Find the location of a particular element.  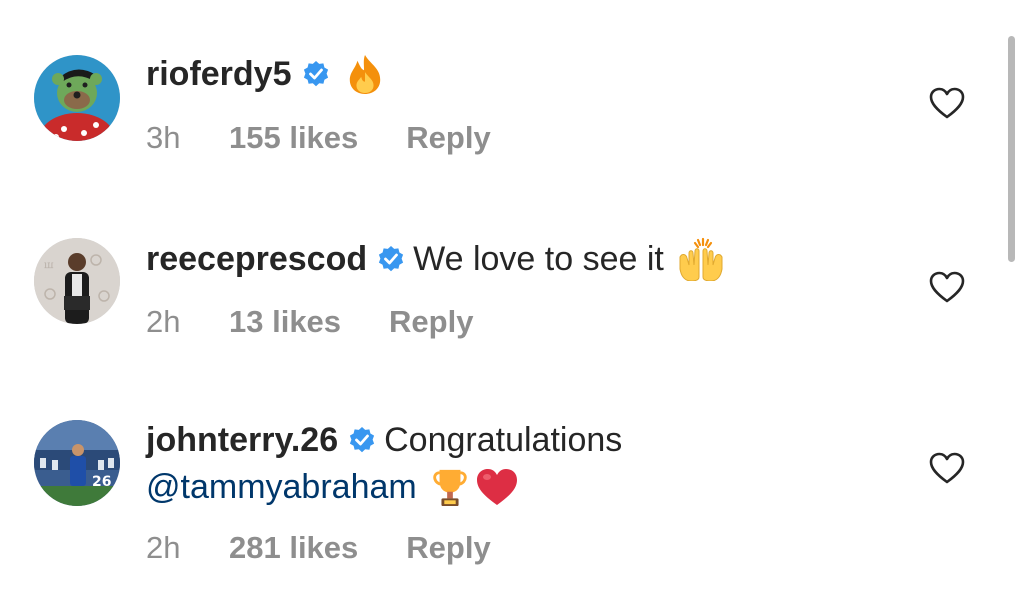

comment-body: rioferdy5 is located at coordinates (506, 74).